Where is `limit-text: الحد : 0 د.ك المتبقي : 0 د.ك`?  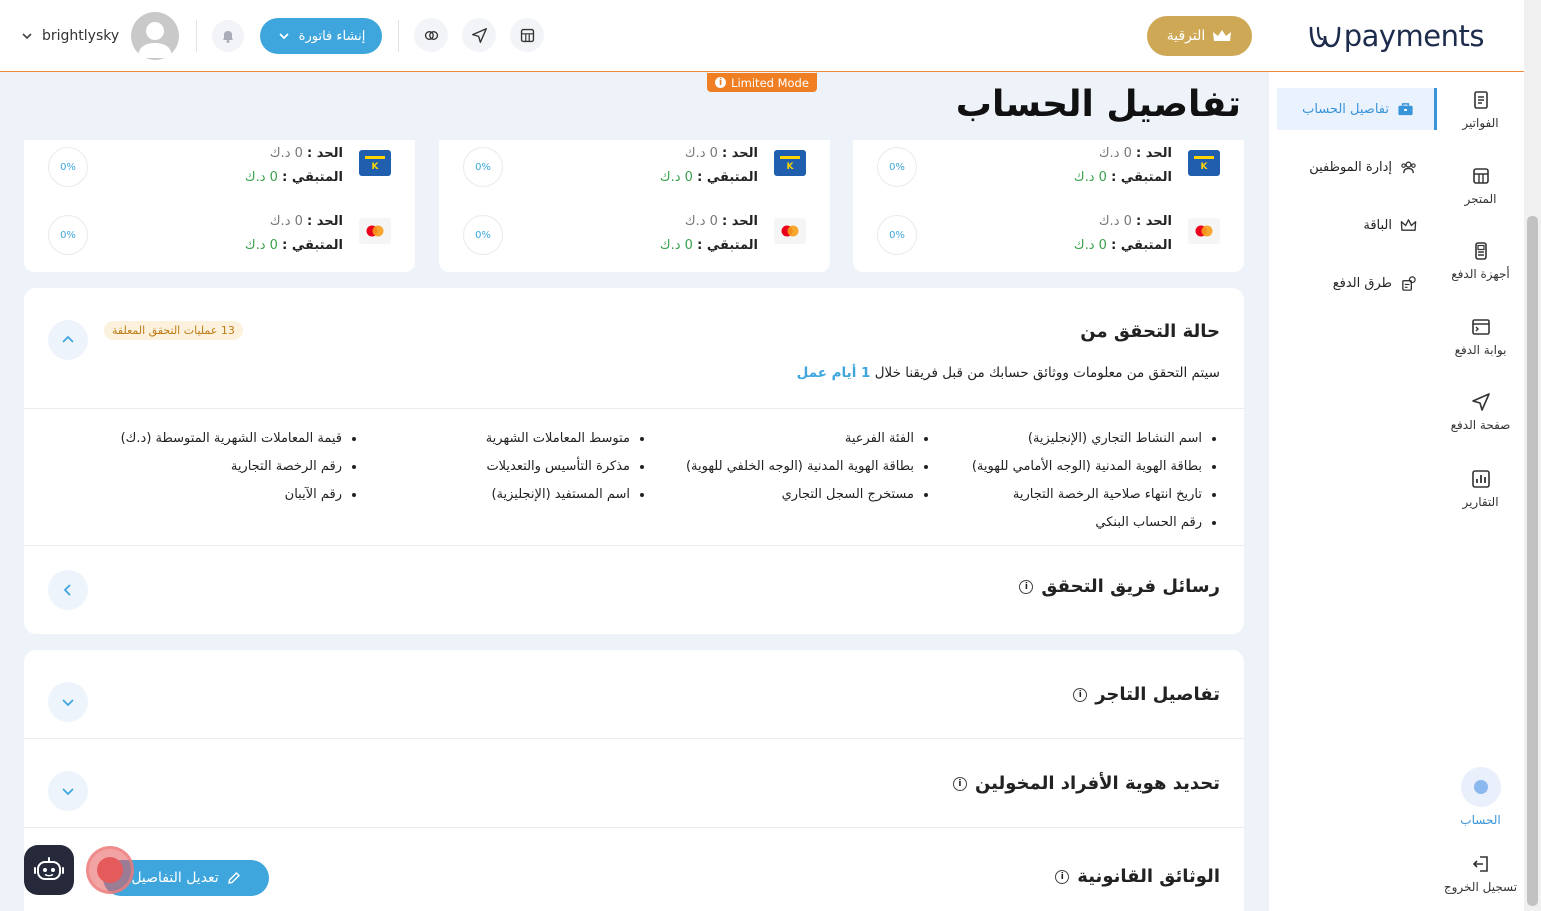 limit-text: الحد : 0 د.ك المتبقي : 0 د.ك is located at coordinates (294, 166).